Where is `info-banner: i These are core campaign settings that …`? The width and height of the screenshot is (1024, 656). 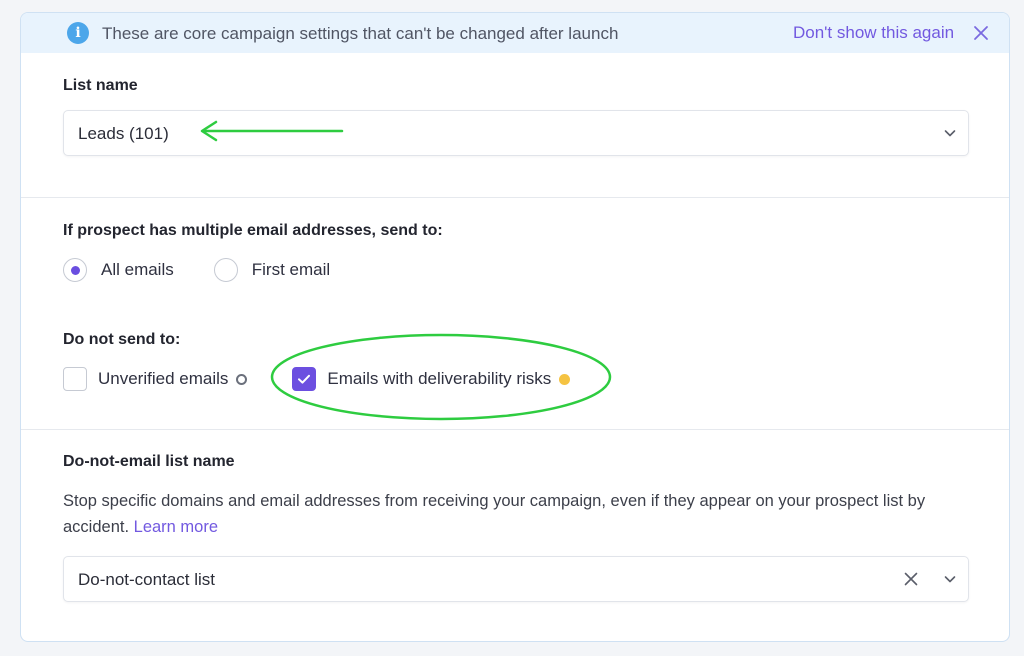 info-banner: i These are core campaign settings that … is located at coordinates (515, 33).